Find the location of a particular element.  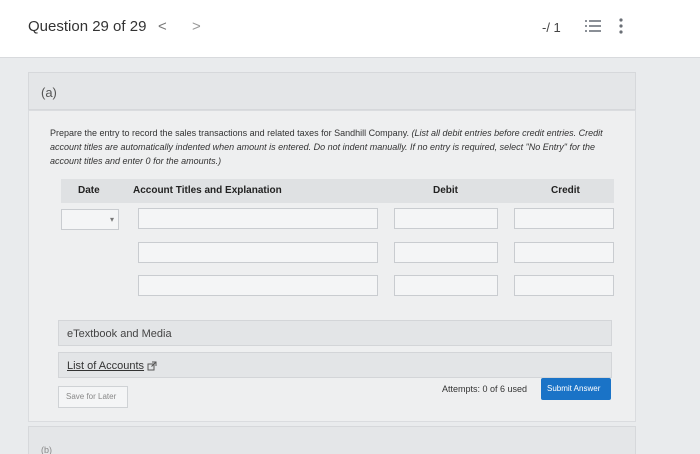

date-column-header: Date is located at coordinates (89, 190).